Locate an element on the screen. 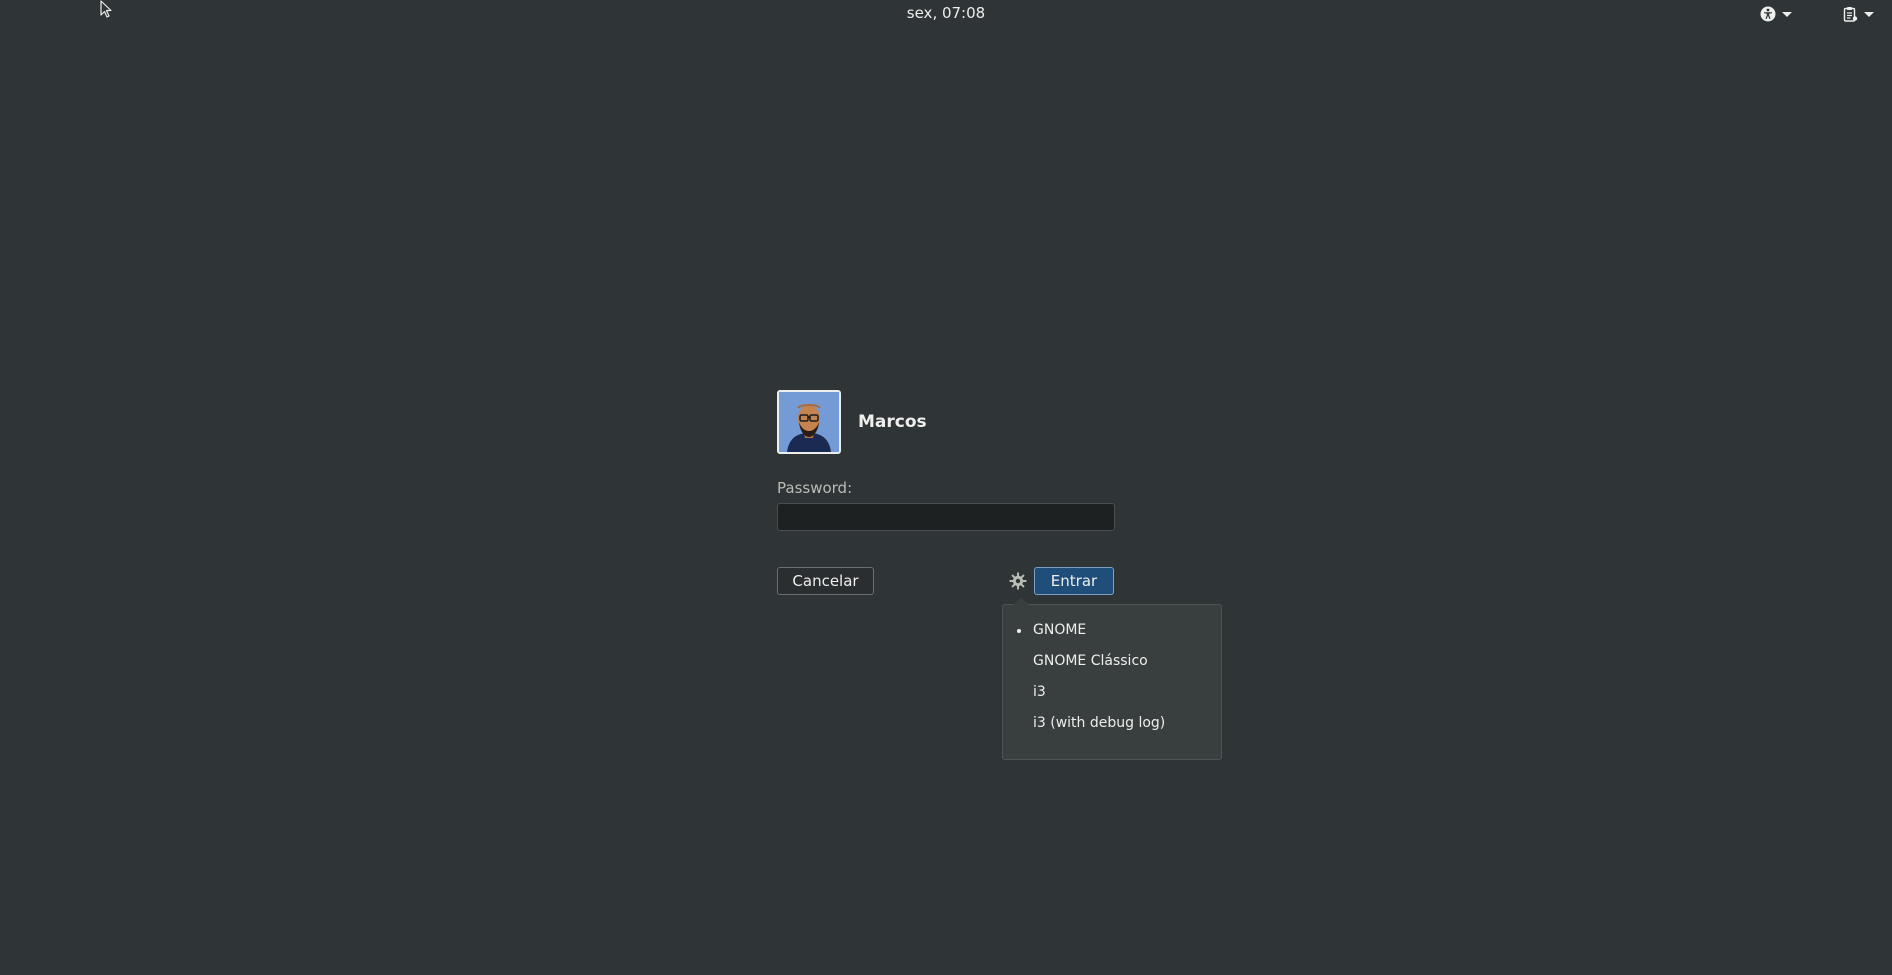 This screenshot has width=1892, height=975. clock: sex, 07:08 is located at coordinates (946, 13).